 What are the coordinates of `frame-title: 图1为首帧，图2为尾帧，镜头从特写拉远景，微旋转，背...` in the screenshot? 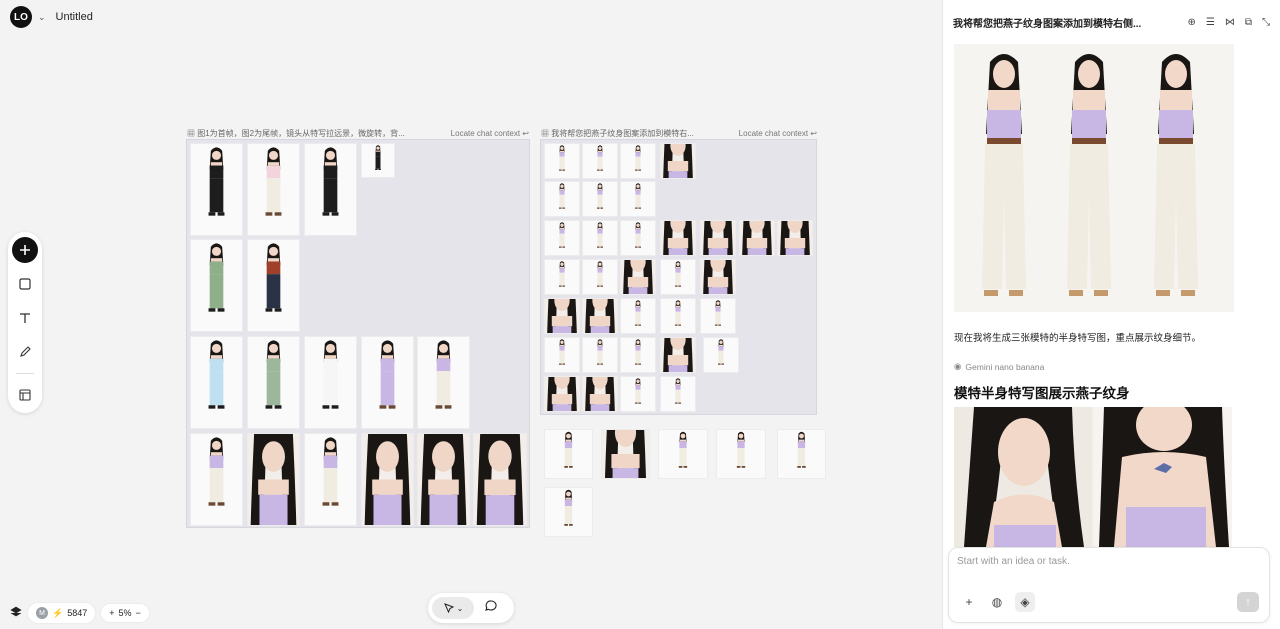 It's located at (301, 133).